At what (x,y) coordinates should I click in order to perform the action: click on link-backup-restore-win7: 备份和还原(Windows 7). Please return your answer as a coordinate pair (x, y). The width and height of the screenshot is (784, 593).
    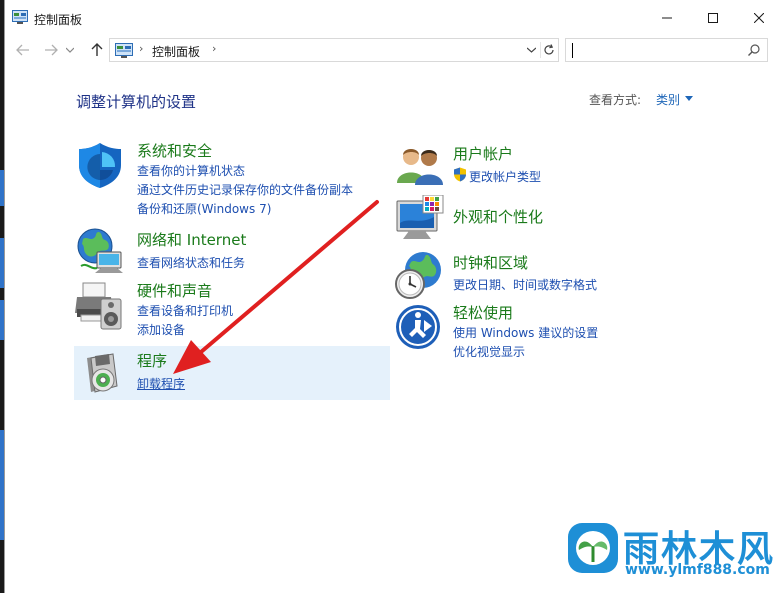
    Looking at the image, I should click on (204, 208).